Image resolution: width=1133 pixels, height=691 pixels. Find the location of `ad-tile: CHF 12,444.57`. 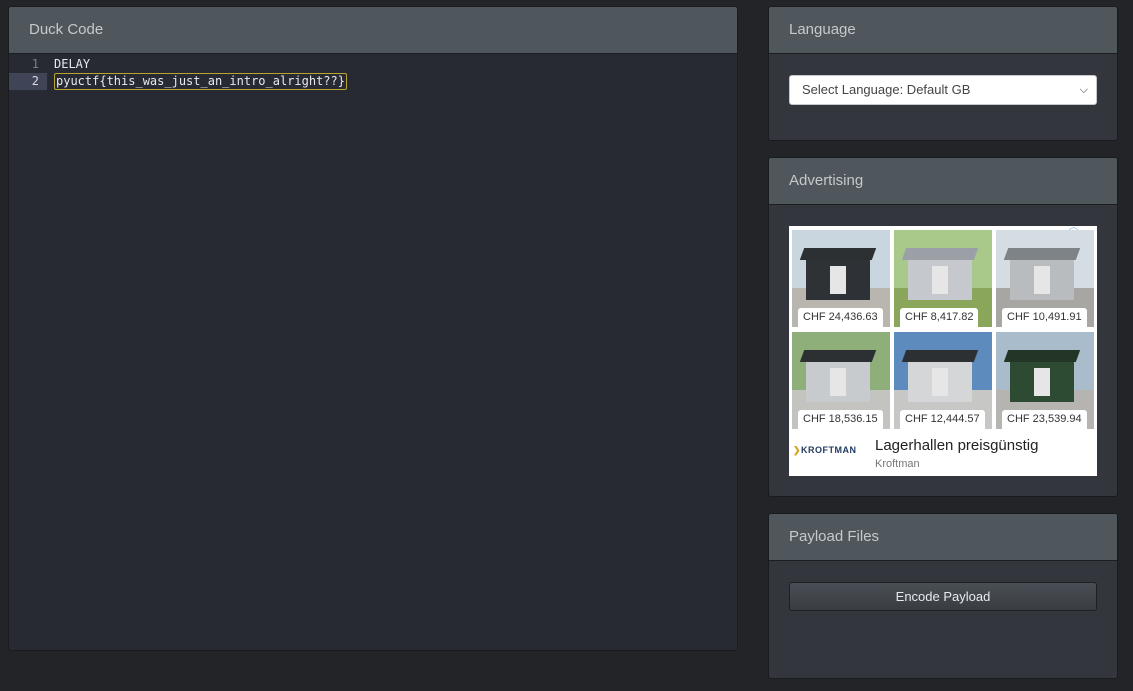

ad-tile: CHF 12,444.57 is located at coordinates (943, 380).